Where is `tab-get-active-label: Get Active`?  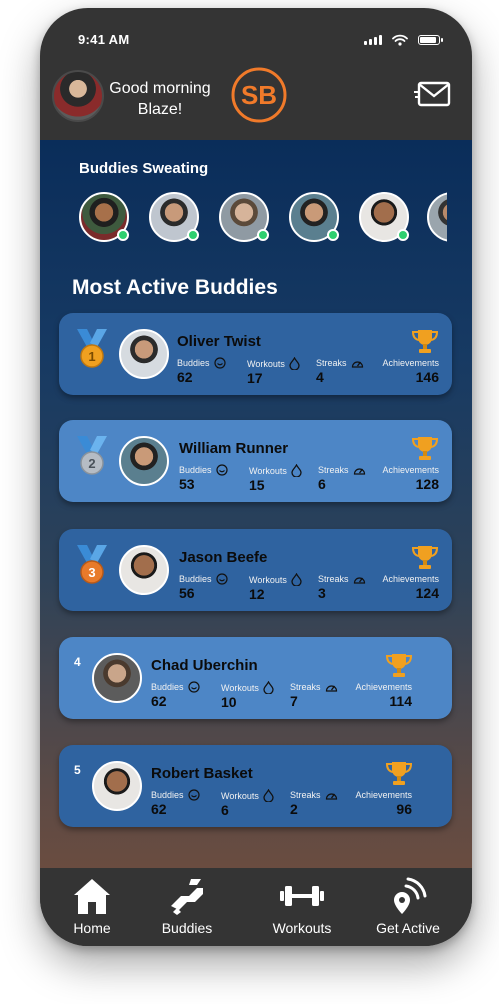 tab-get-active-label: Get Active is located at coordinates (408, 928).